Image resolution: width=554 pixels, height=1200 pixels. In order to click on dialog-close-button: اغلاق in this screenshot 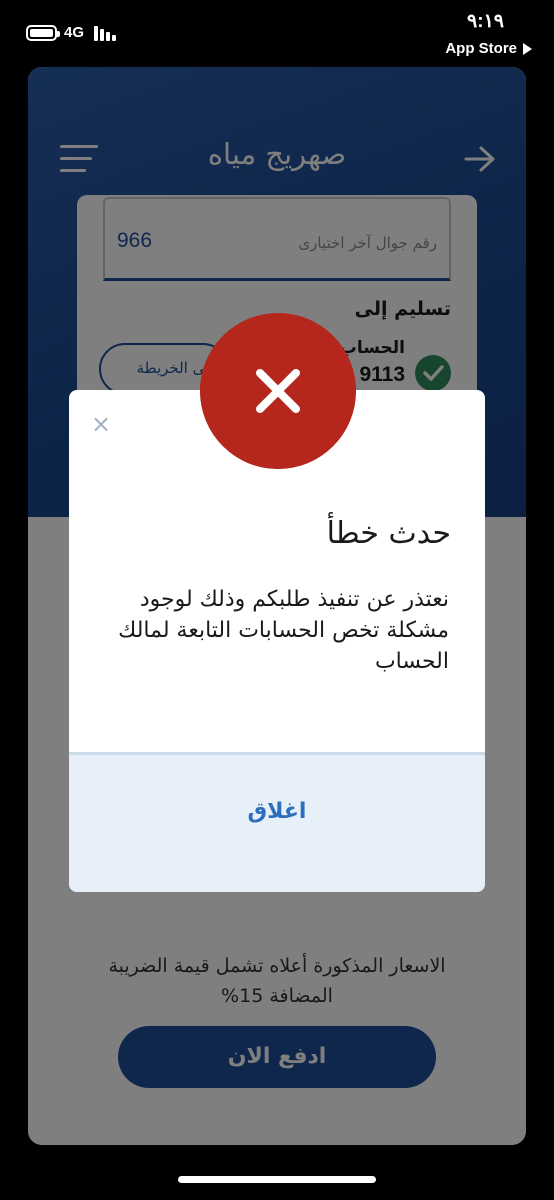, I will do `click(277, 811)`.